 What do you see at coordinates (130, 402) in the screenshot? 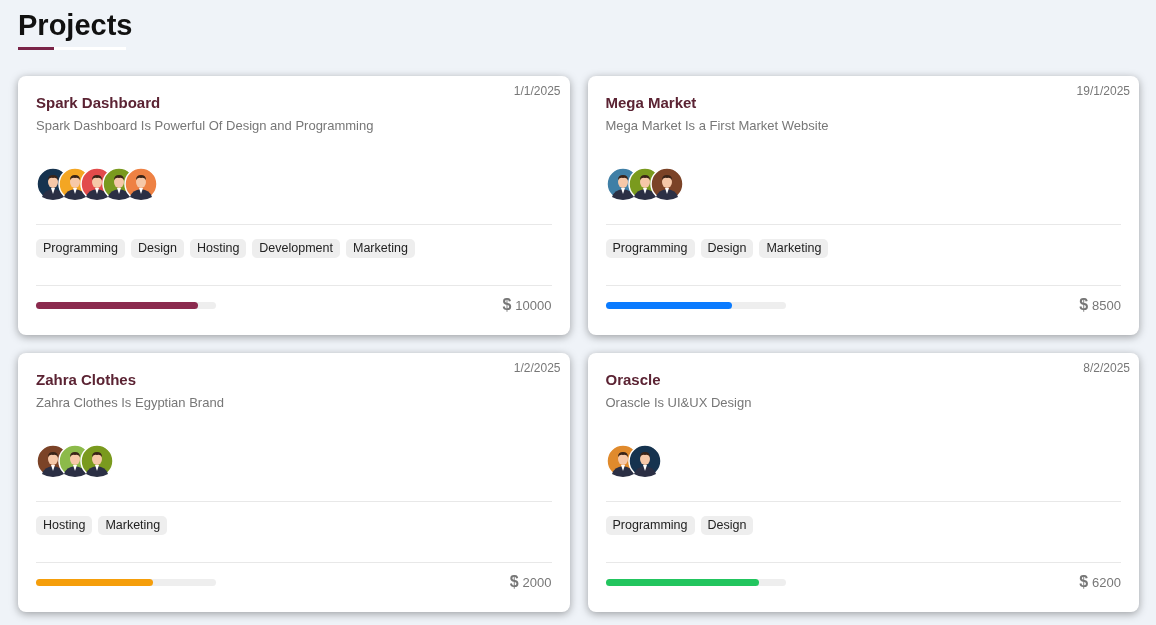
I see `project-description: Zahra Clothes Is Egyptian Brand` at bounding box center [130, 402].